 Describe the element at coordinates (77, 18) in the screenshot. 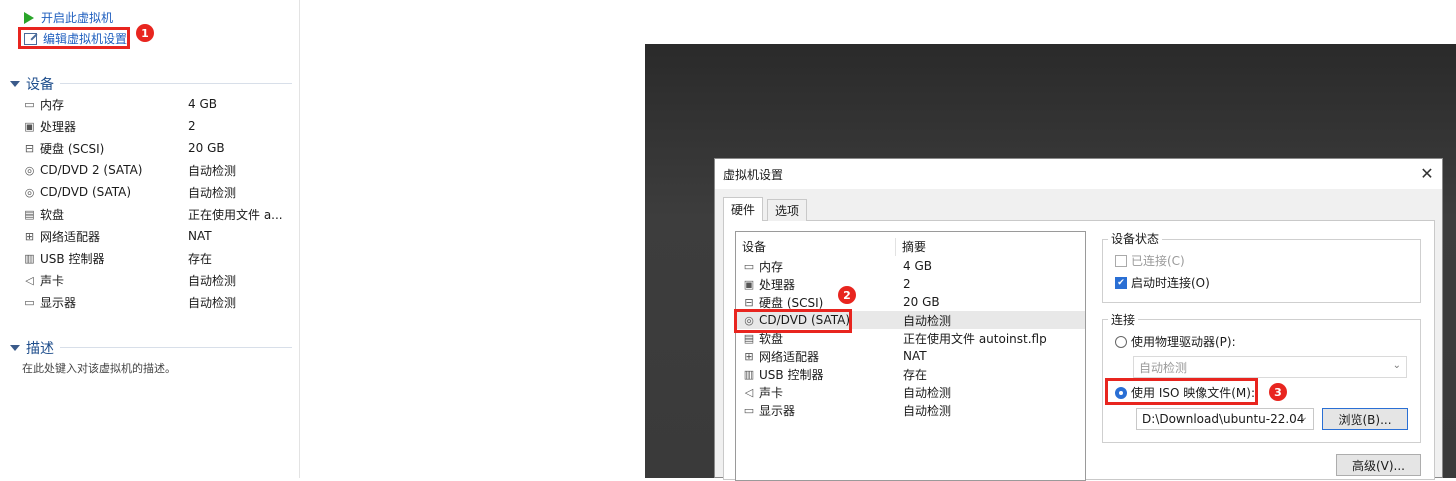

I see `power-on-label: 开启此虚拟机` at that location.